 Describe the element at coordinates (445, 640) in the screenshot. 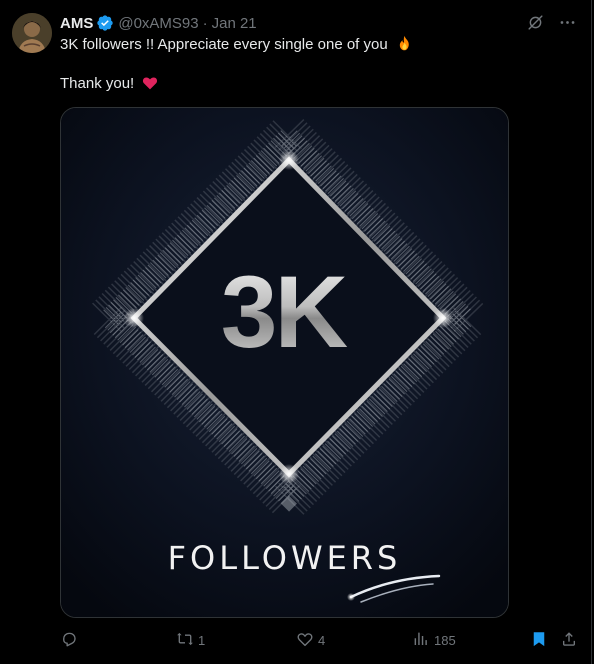

I see `views-count: 185` at that location.